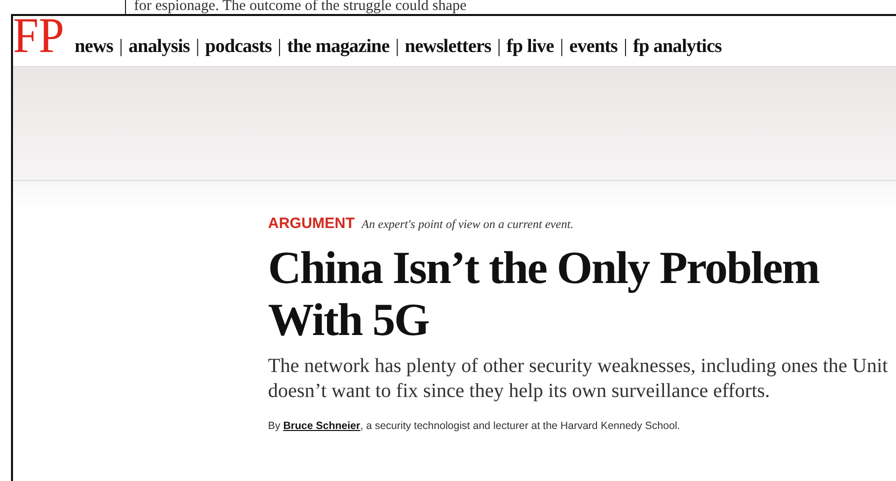  What do you see at coordinates (321, 426) in the screenshot?
I see `author-link: Bruce Schneier` at bounding box center [321, 426].